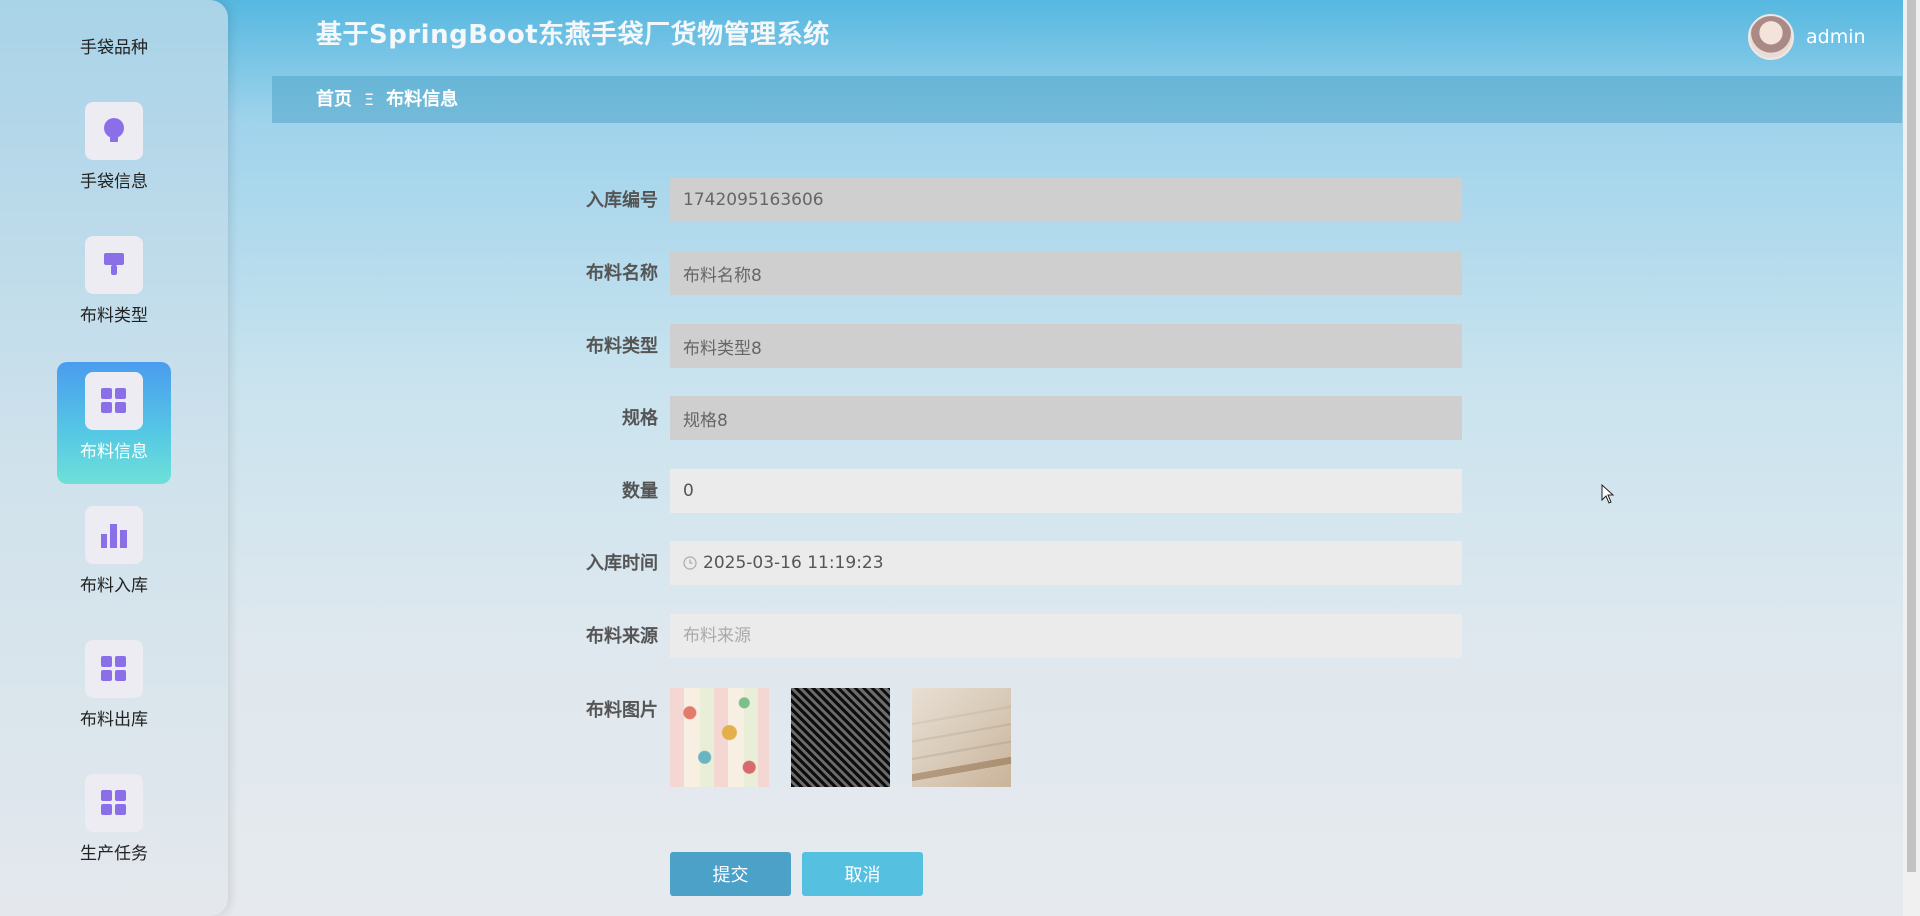 Image resolution: width=1920 pixels, height=916 pixels. Describe the element at coordinates (114, 535) in the screenshot. I see `bar-chart-icon` at that location.